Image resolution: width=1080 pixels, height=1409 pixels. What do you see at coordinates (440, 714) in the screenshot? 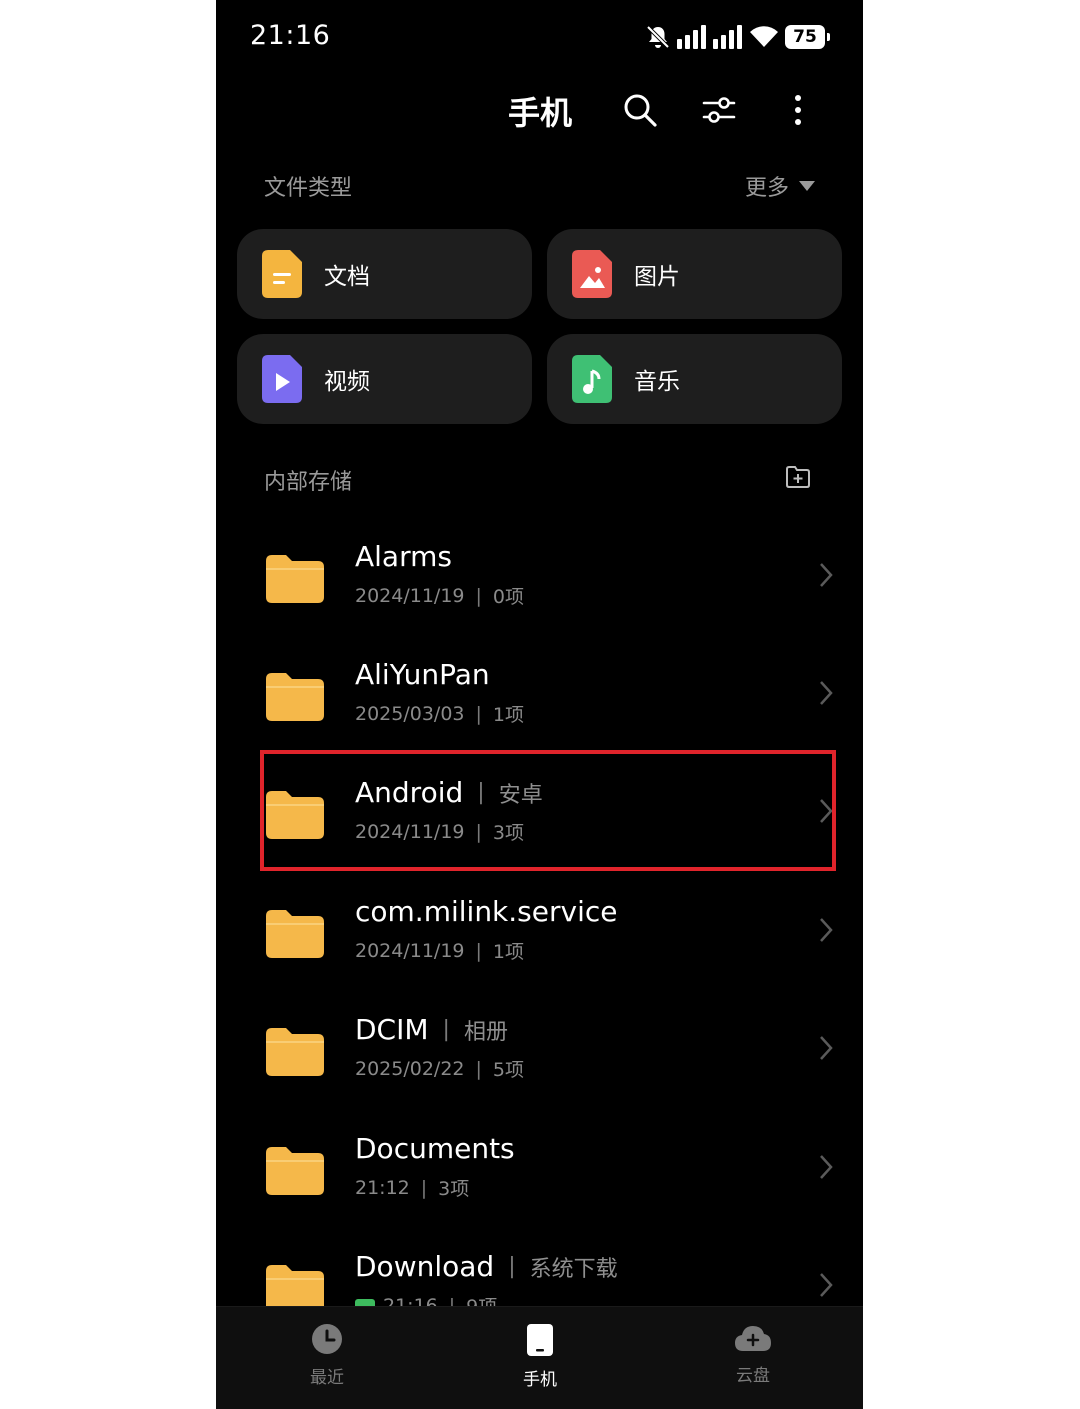
I see `folder-meta: 2025/03/03 | 1项` at bounding box center [440, 714].